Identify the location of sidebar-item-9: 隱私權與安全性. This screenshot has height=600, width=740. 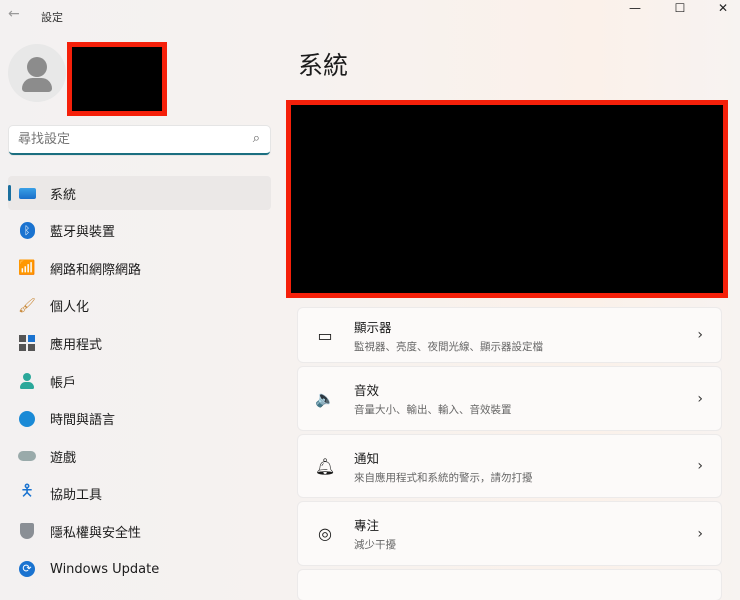
(139, 531).